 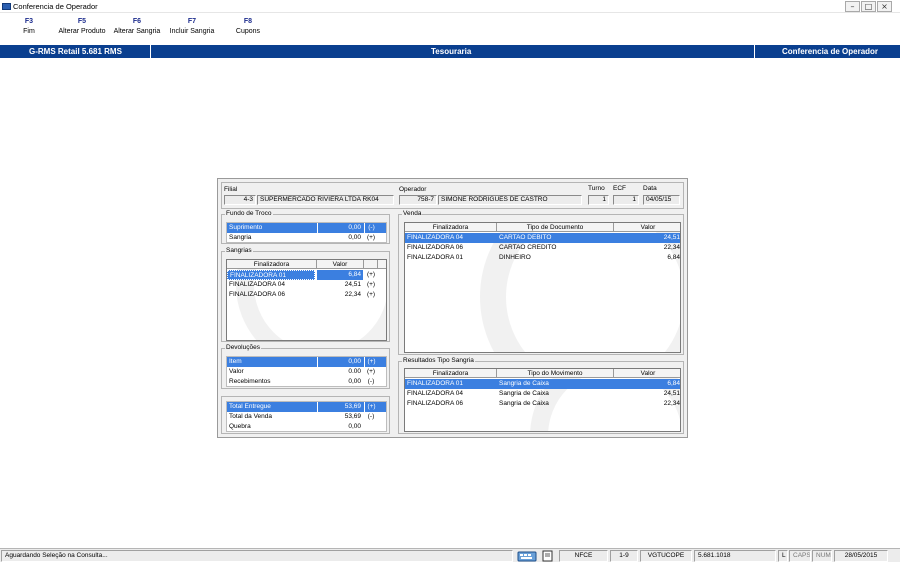 I want to click on status-user: VGTUCOPE, so click(x=666, y=556).